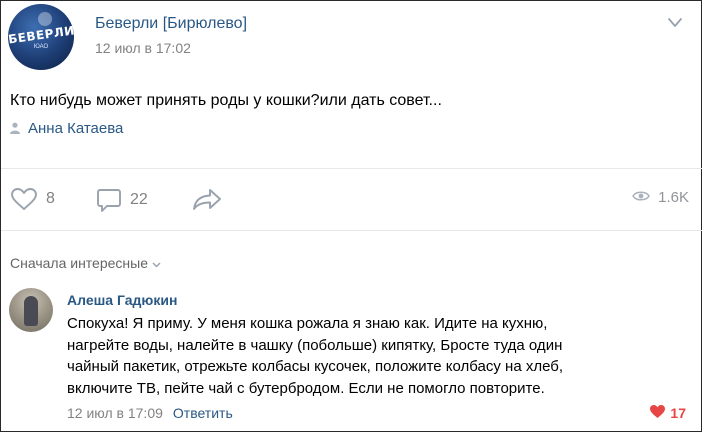 The height and width of the screenshot is (432, 702). I want to click on like-button: 8, so click(32, 199).